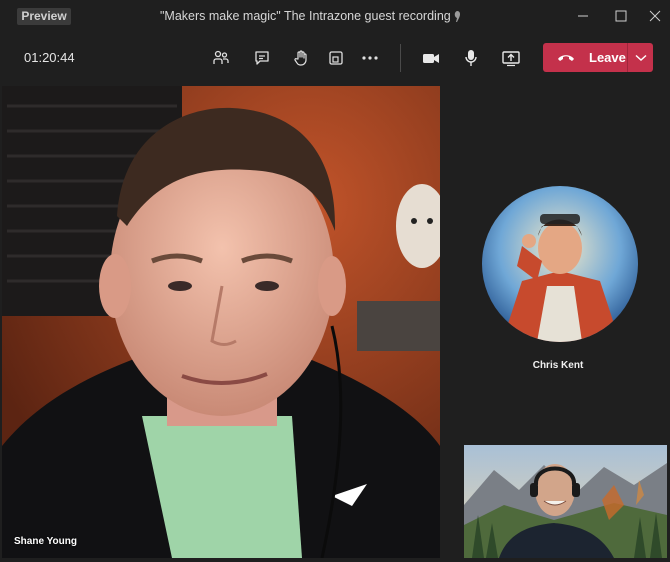  What do you see at coordinates (457, 16) in the screenshot?
I see `recording-indicator-icon` at bounding box center [457, 16].